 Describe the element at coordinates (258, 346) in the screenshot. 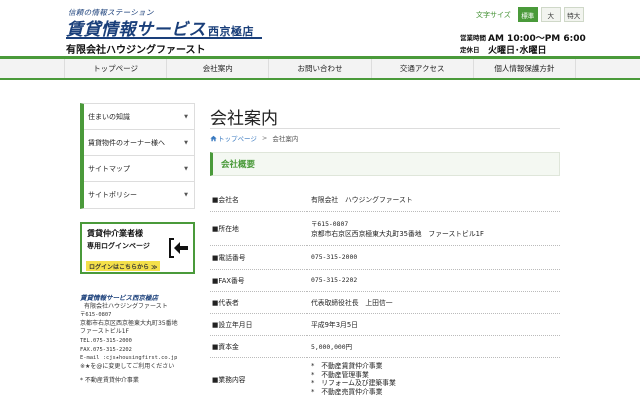

I see `row-key: ■資本金` at that location.